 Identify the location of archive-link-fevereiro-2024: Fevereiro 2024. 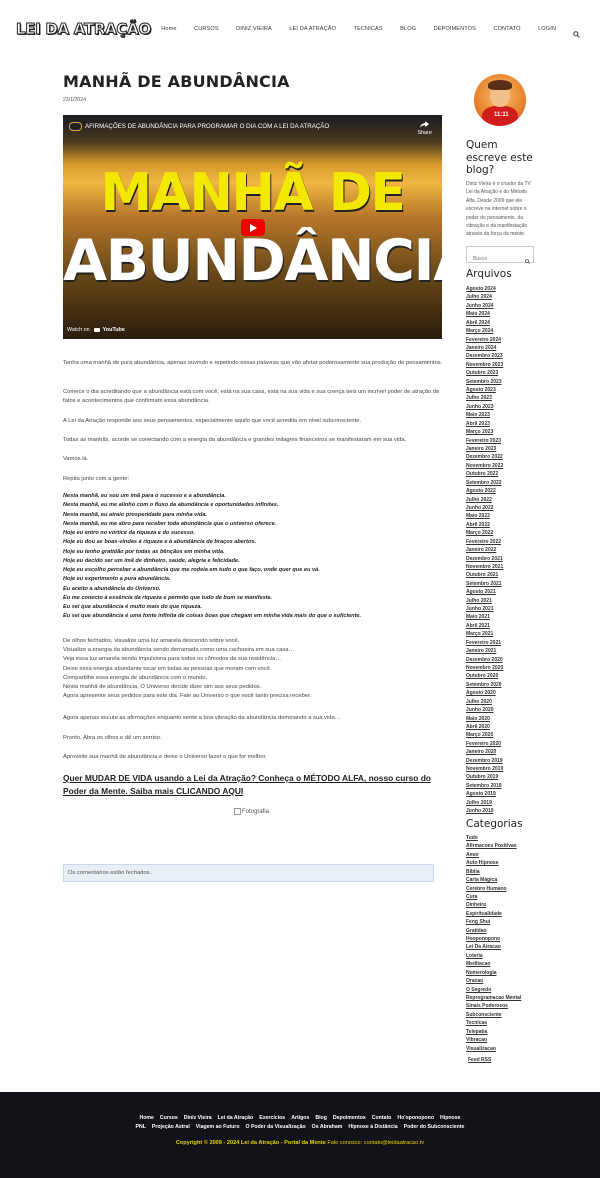
(484, 340).